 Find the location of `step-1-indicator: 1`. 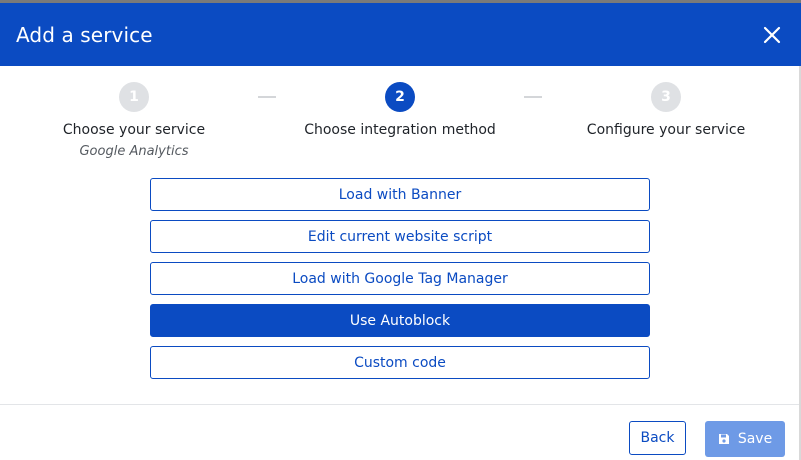

step-1-indicator: 1 is located at coordinates (134, 97).